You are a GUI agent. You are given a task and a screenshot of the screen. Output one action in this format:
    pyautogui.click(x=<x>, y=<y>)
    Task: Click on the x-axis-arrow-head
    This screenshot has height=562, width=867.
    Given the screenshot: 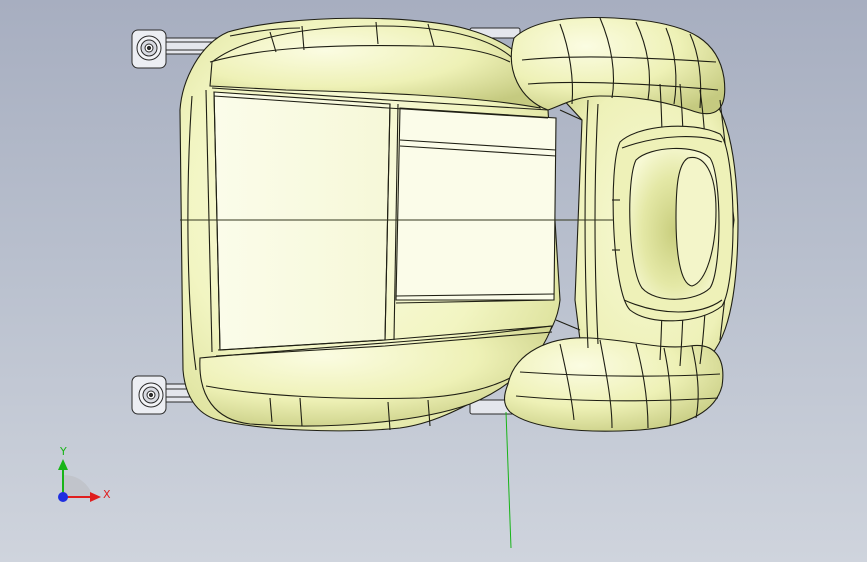 What is the action you would take?
    pyautogui.click(x=95, y=497)
    